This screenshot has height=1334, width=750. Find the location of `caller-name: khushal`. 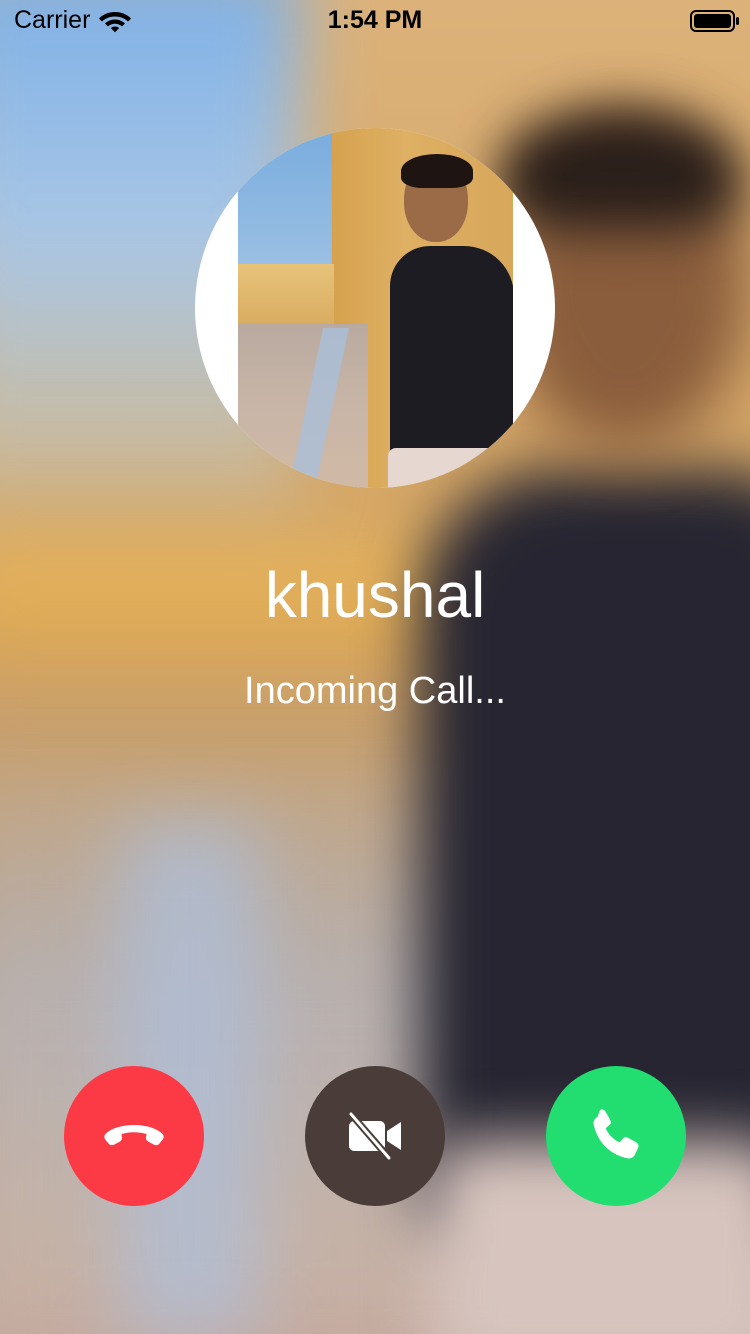

caller-name: khushal is located at coordinates (375, 595).